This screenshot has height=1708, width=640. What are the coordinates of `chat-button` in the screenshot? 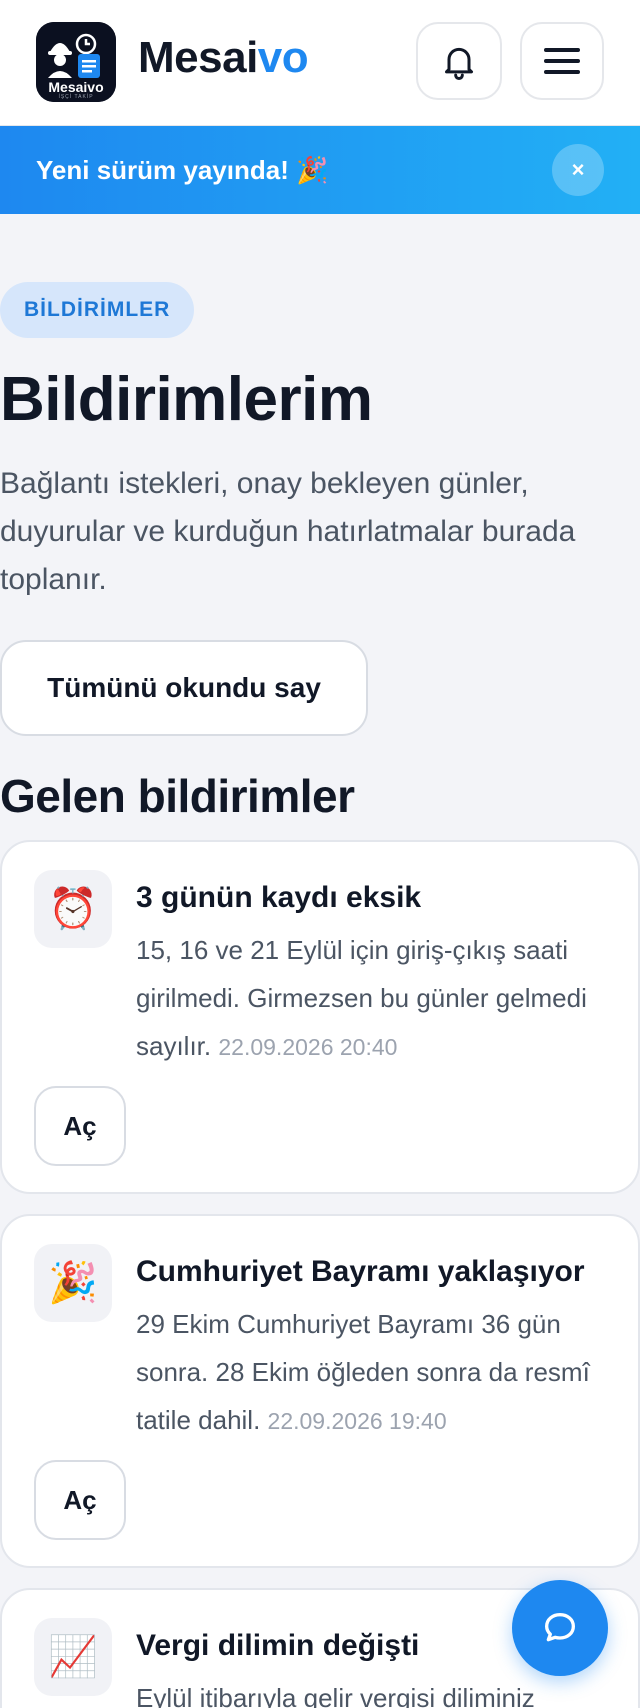 It's located at (560, 1628).